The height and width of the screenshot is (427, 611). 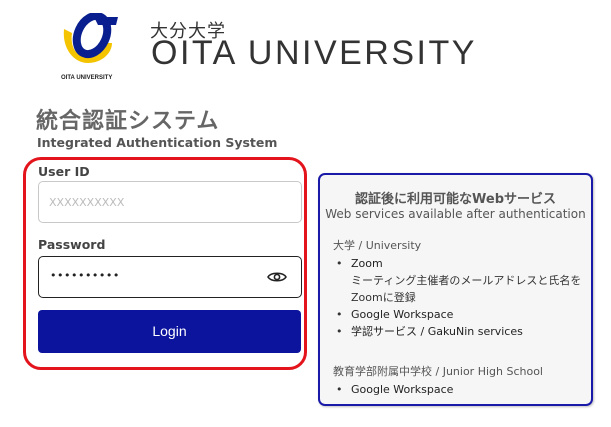 What do you see at coordinates (170, 202) in the screenshot?
I see `user-id-input: XXXXXXXXXX` at bounding box center [170, 202].